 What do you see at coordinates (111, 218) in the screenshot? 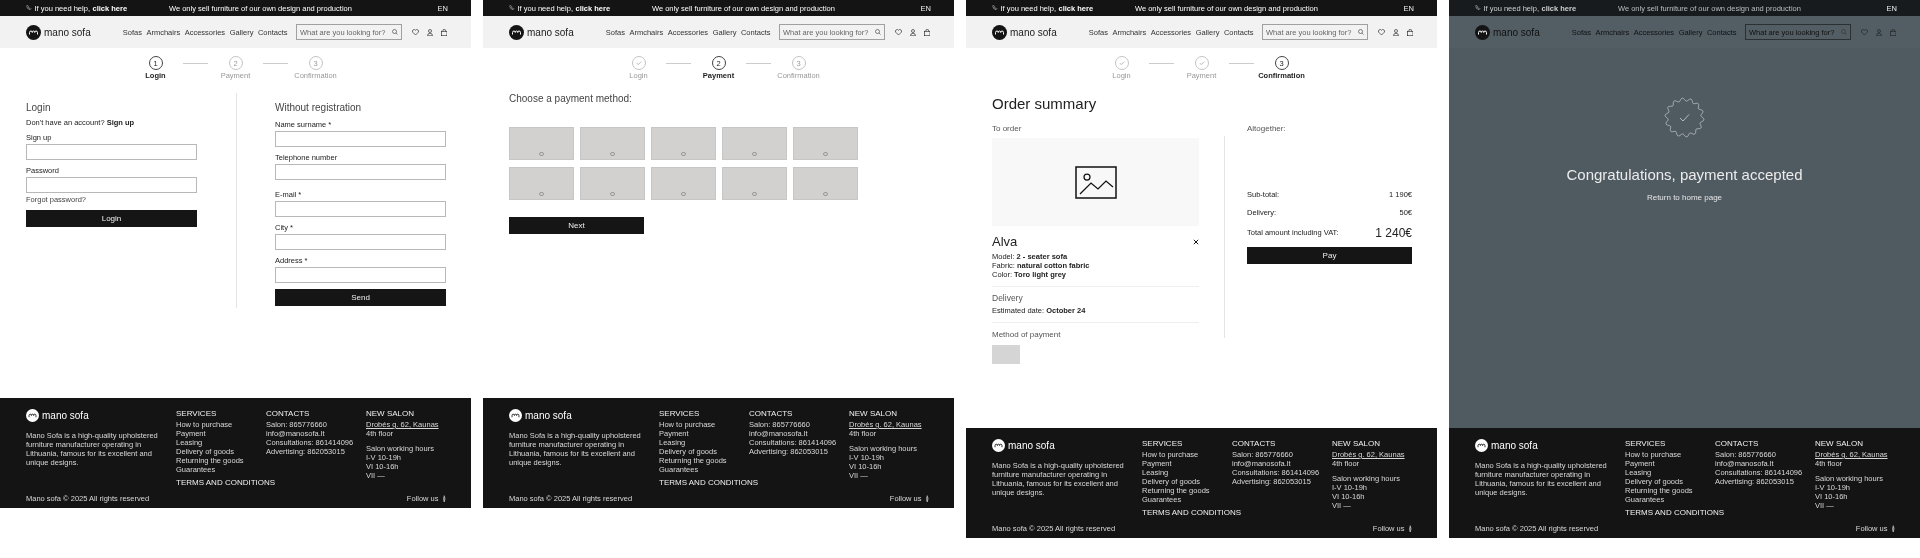
I see `login-button: Login` at bounding box center [111, 218].